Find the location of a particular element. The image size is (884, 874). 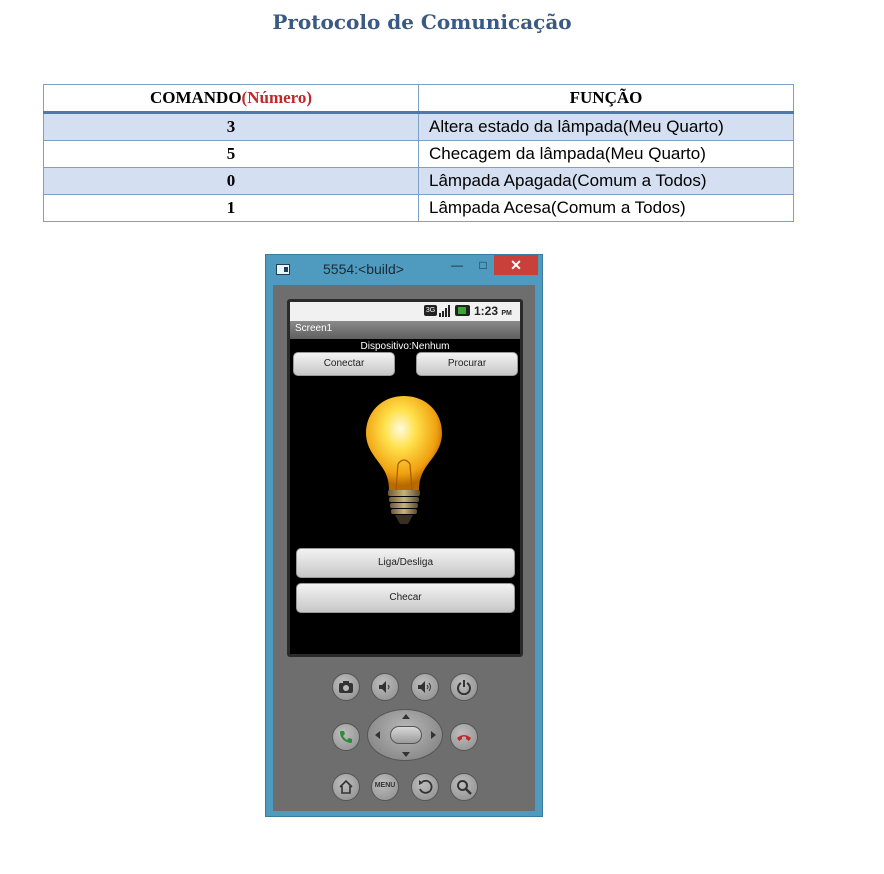

power-icon is located at coordinates (464, 687).